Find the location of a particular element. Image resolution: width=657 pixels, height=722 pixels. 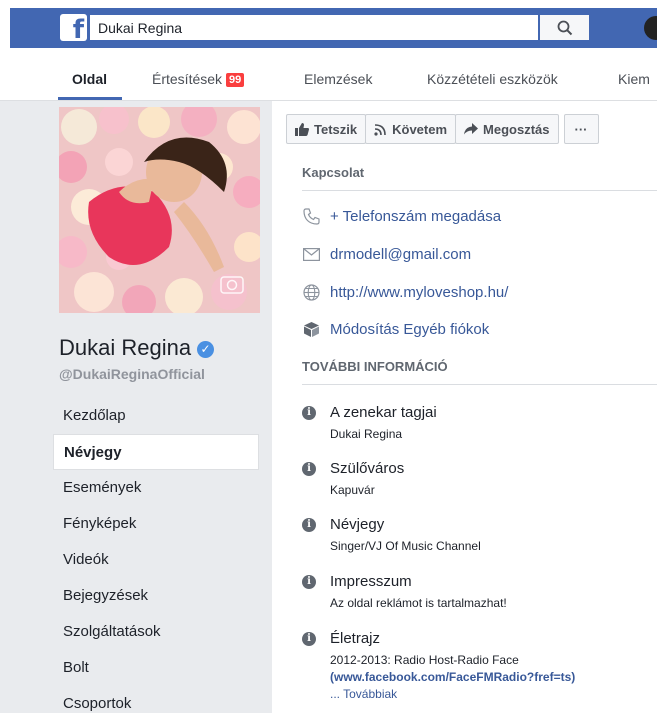

sidebar-item-services: Szolgáltatások is located at coordinates (156, 632).